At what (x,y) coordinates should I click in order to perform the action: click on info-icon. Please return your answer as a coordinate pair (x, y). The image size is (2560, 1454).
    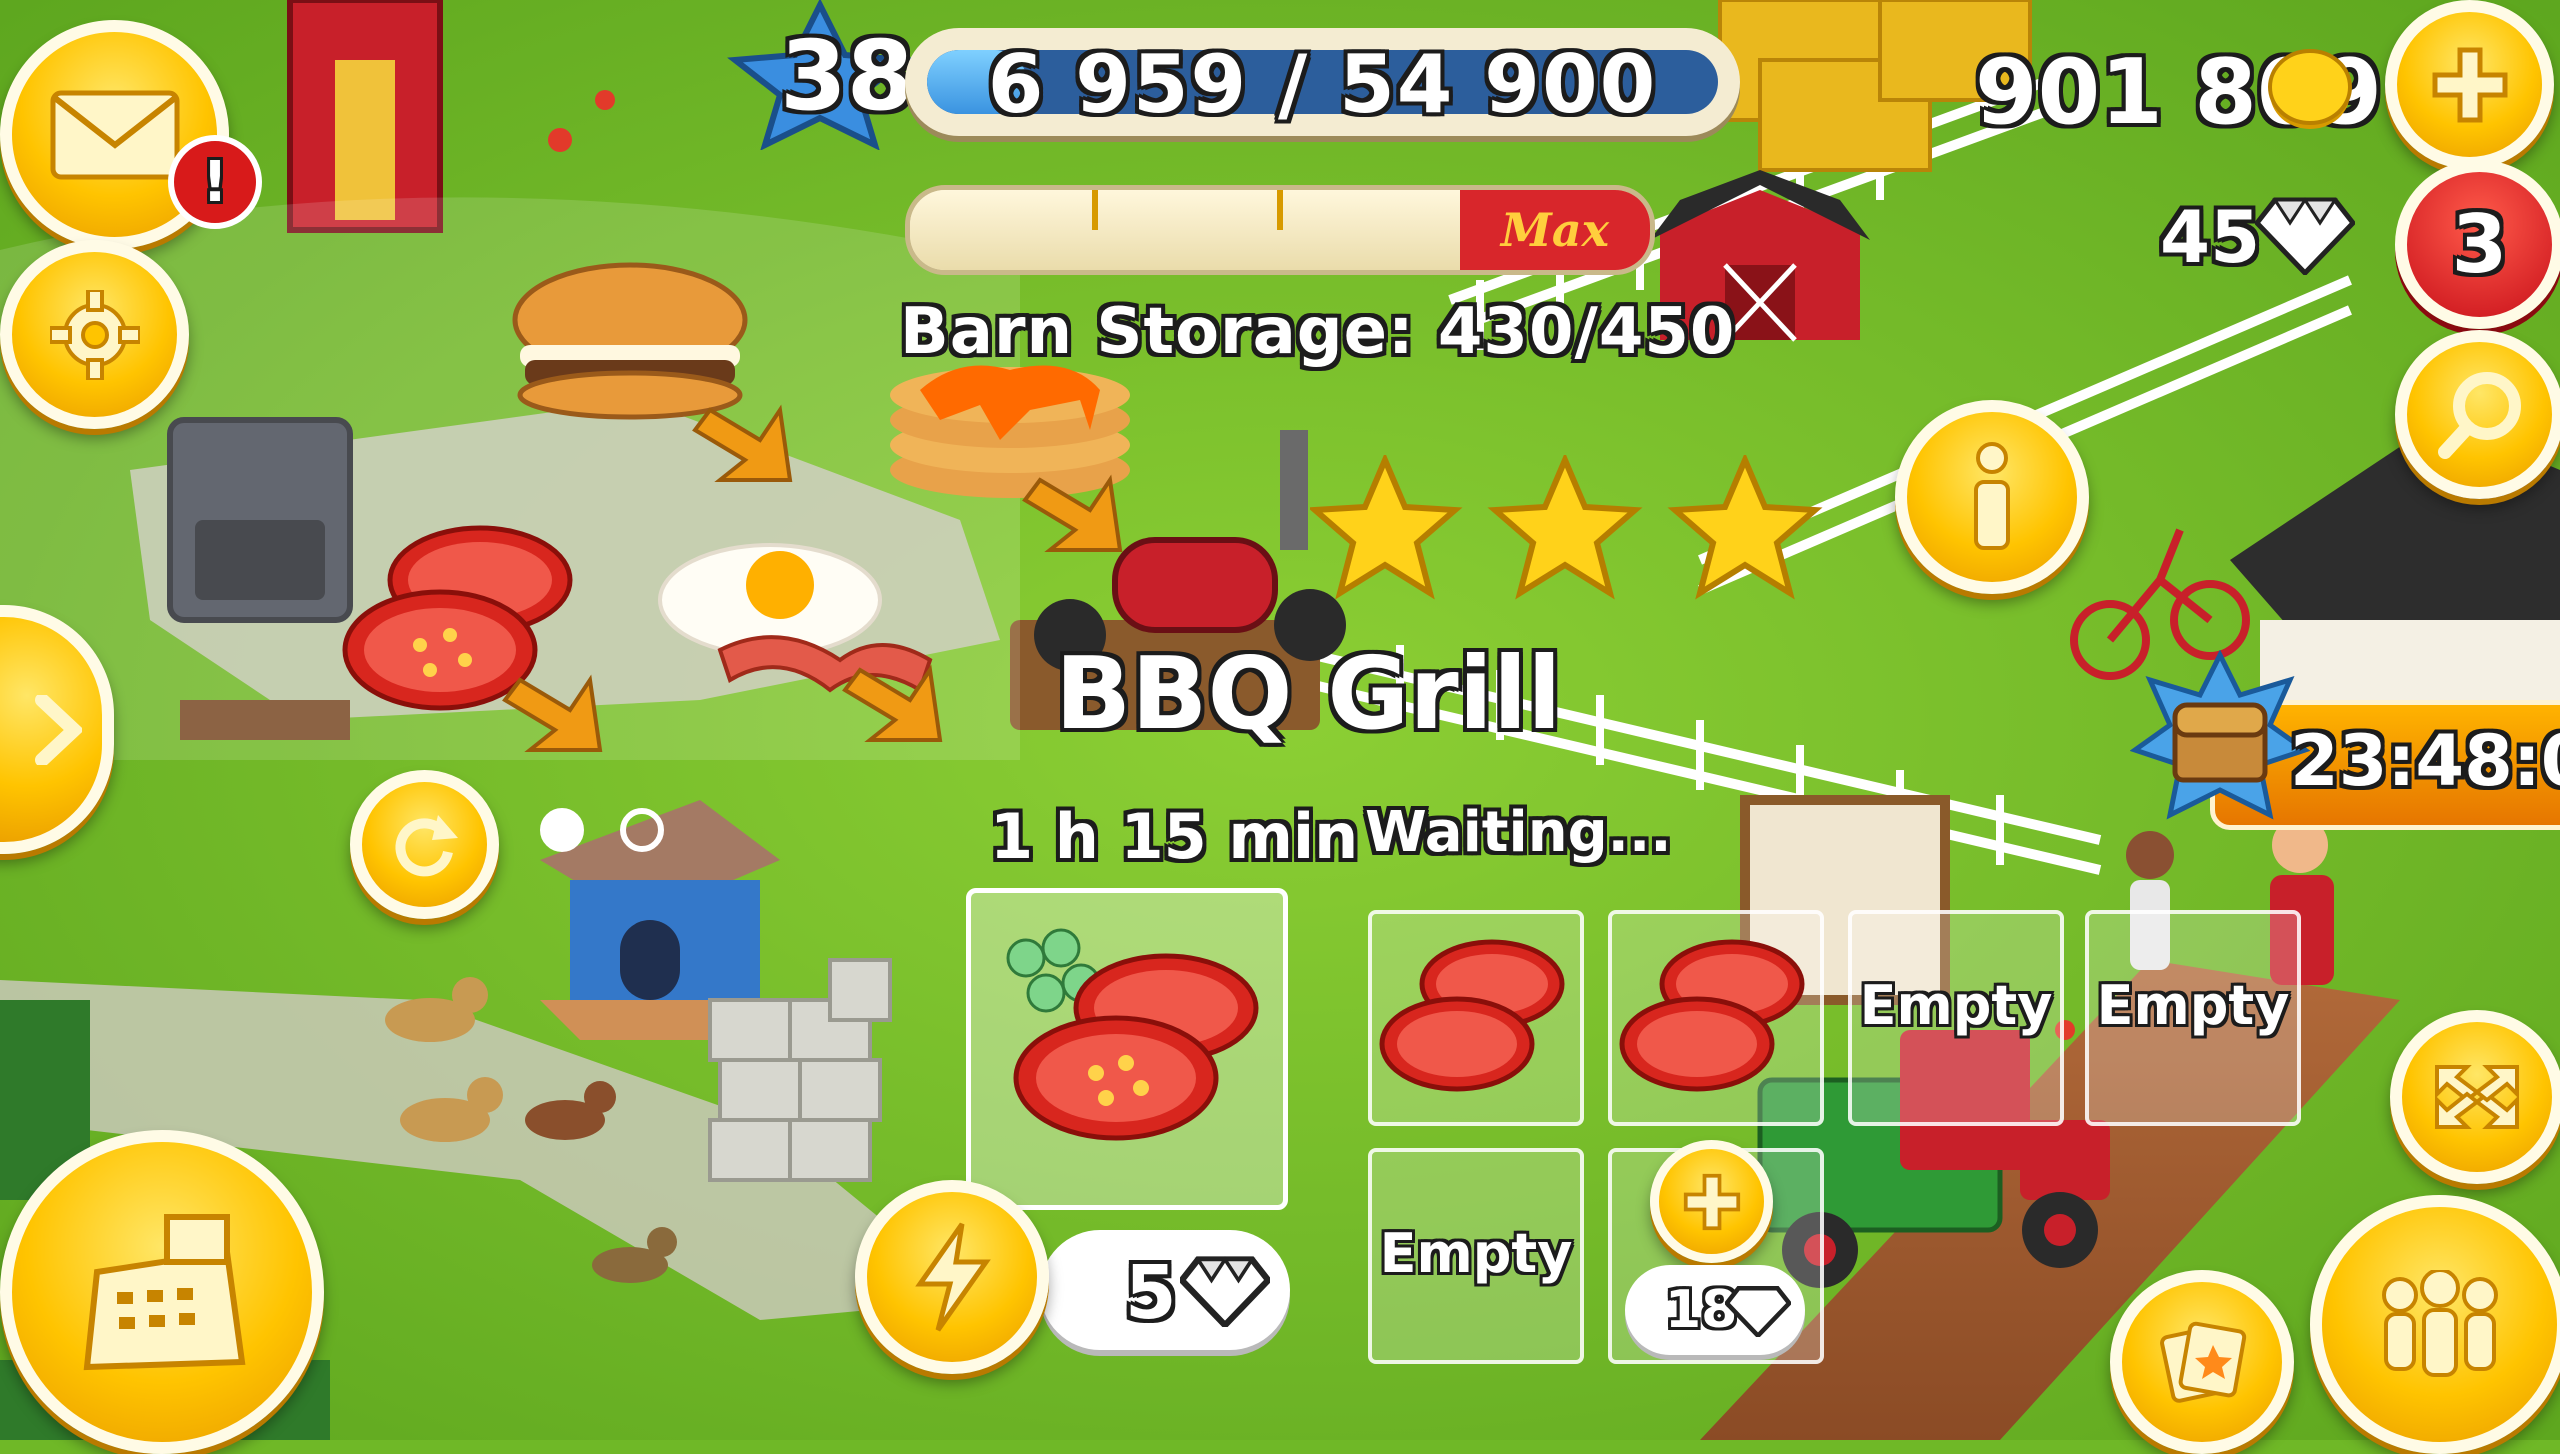
    Looking at the image, I should click on (1992, 496).